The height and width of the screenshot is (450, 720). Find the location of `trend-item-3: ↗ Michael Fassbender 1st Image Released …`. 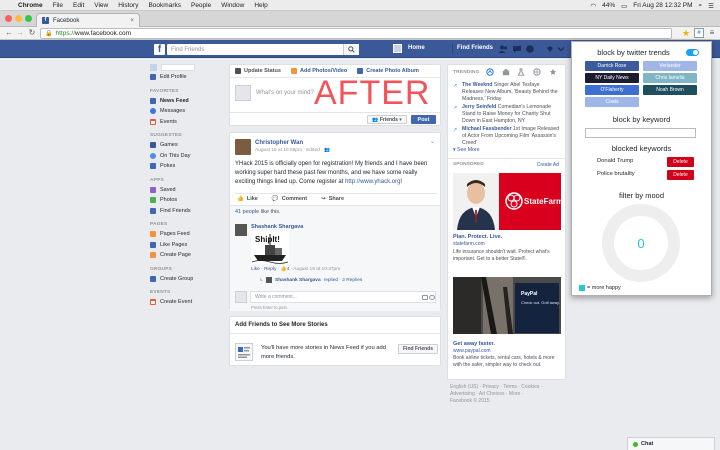

trend-item-3: ↗ Michael Fassbender 1st Image Released … is located at coordinates (508, 136).